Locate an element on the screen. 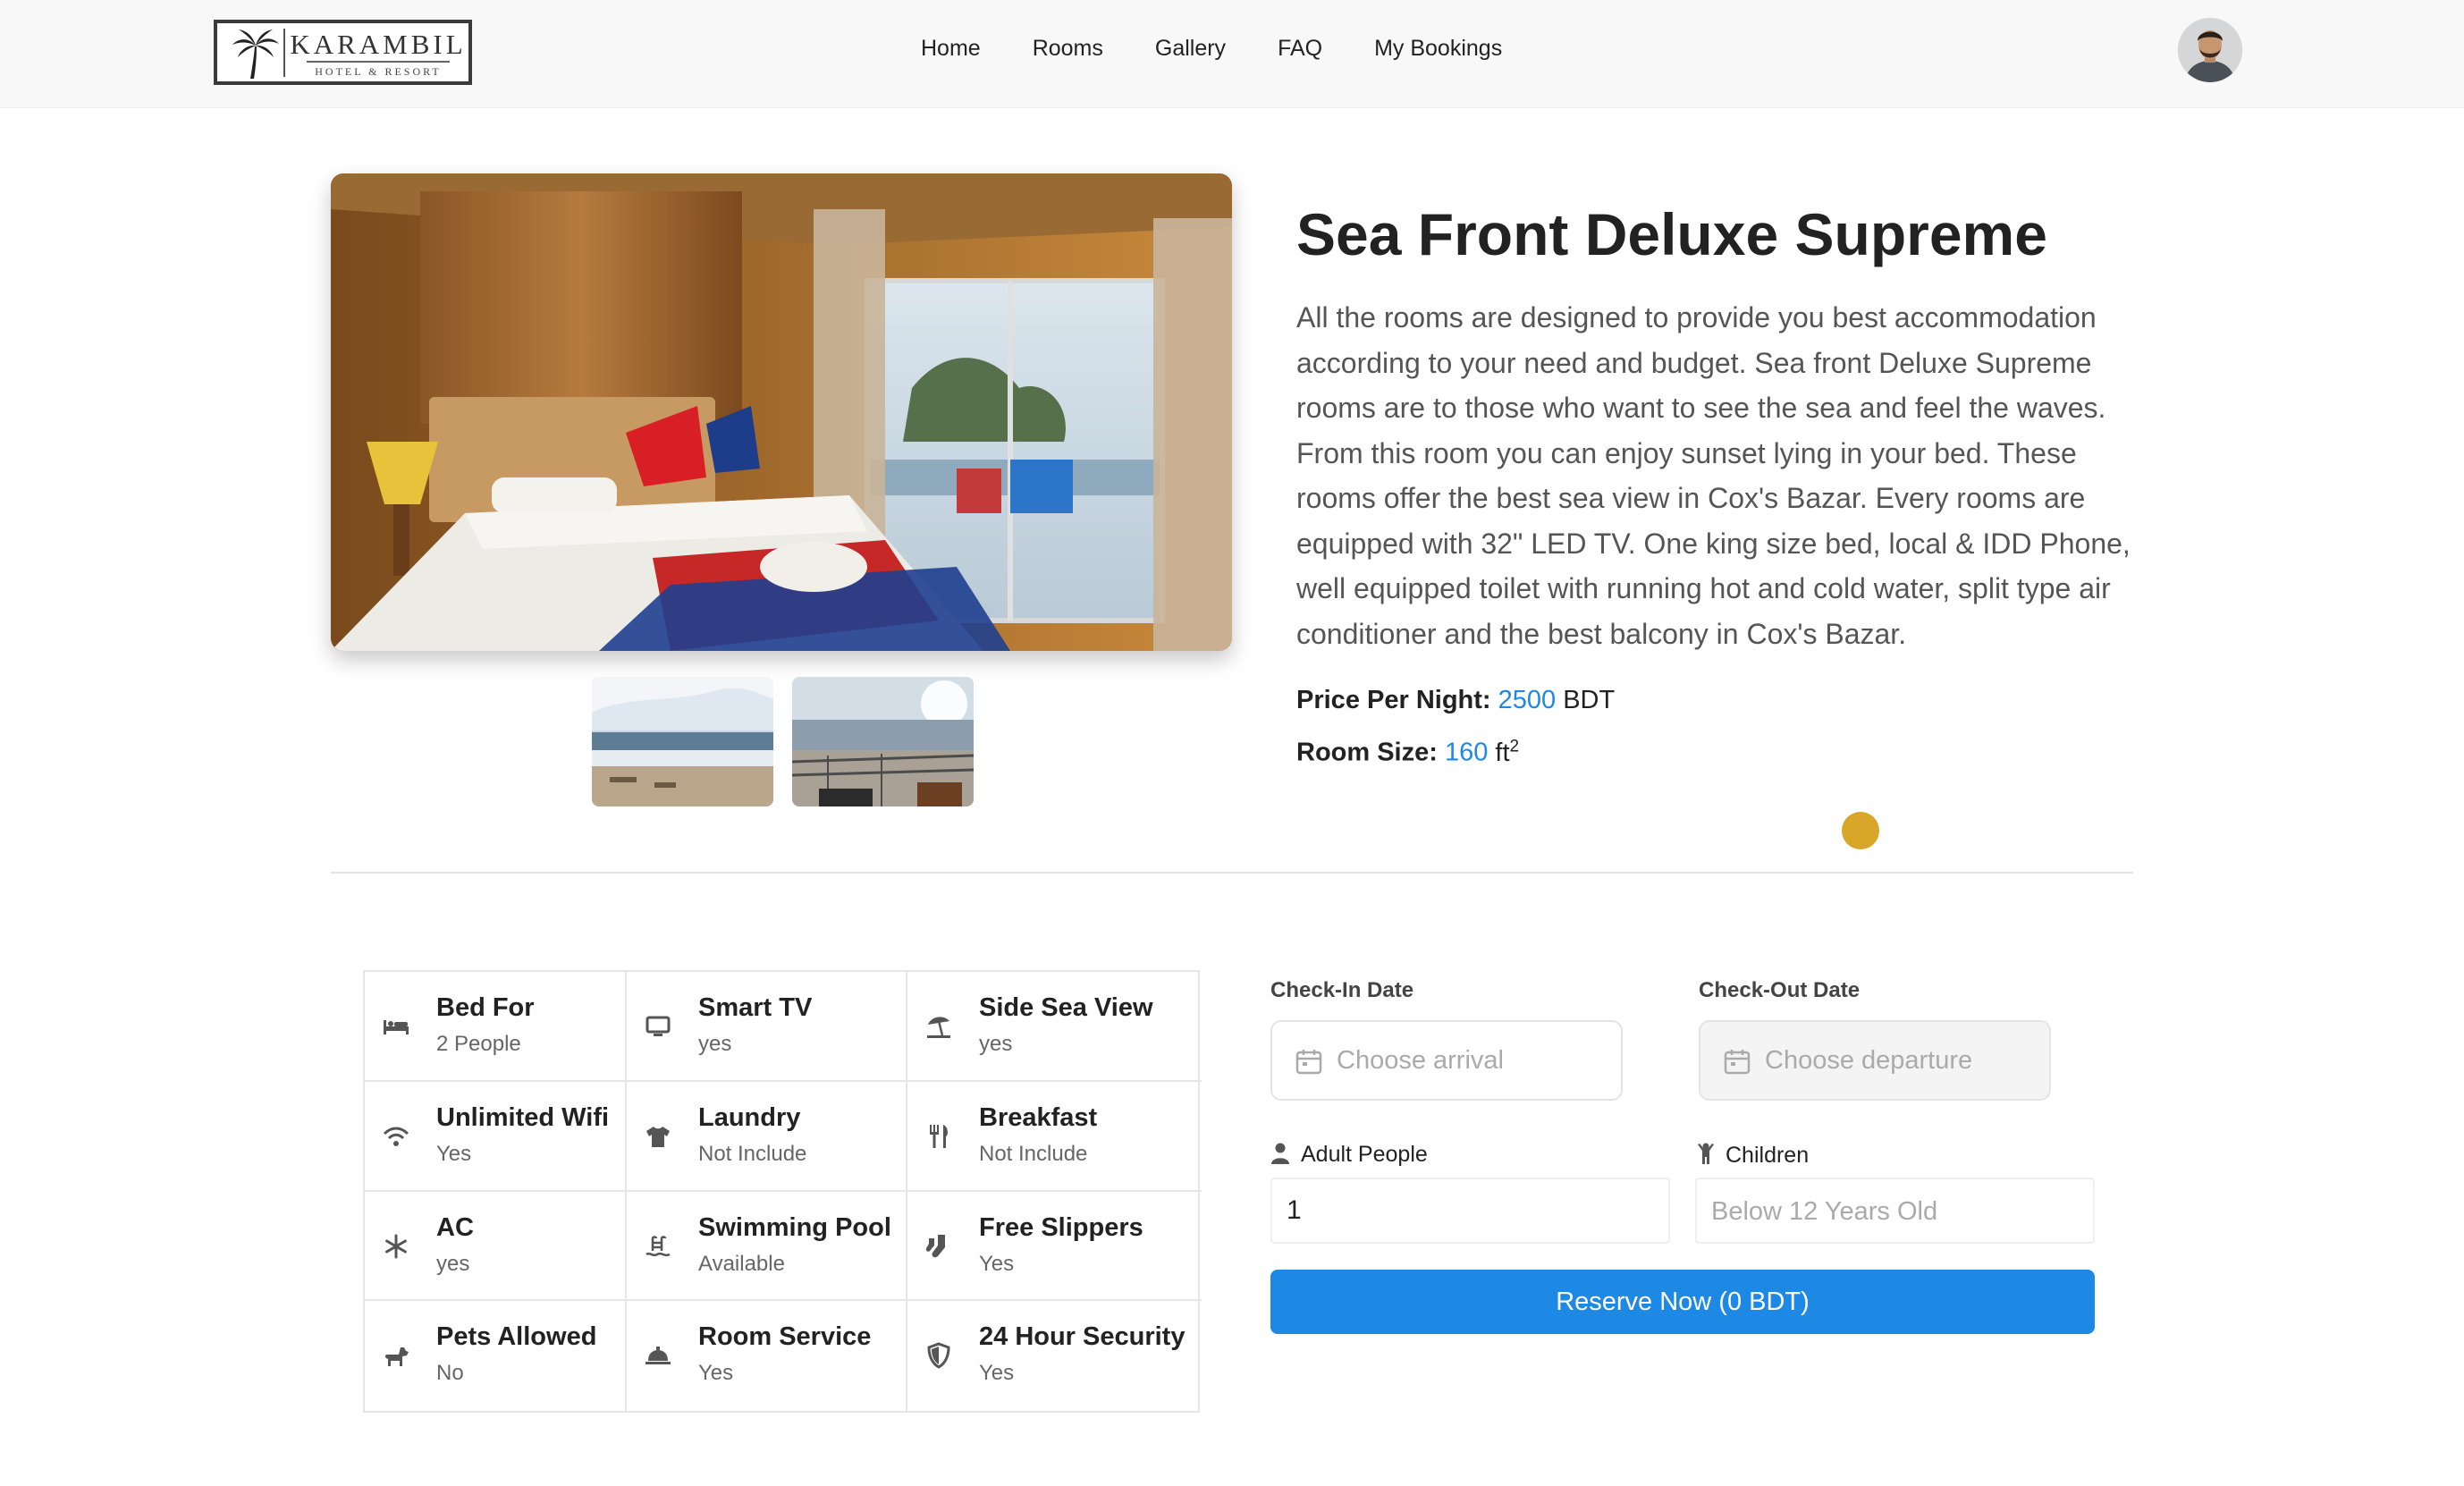 This screenshot has height=1486, width=2464. size-label: Room Size: is located at coordinates (1367, 752).